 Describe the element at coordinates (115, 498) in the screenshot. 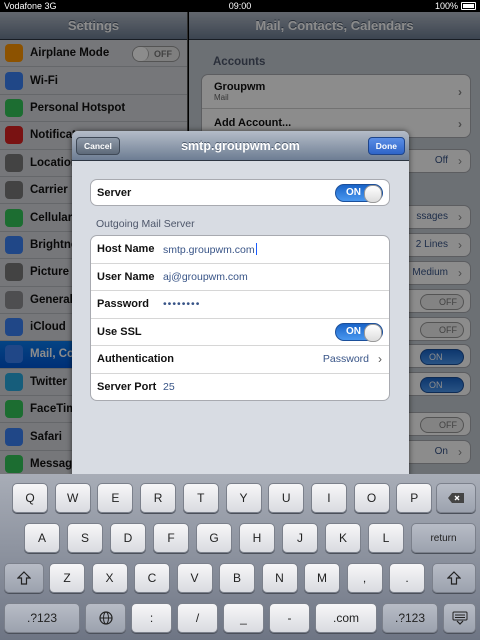

I see `key-e: E` at that location.